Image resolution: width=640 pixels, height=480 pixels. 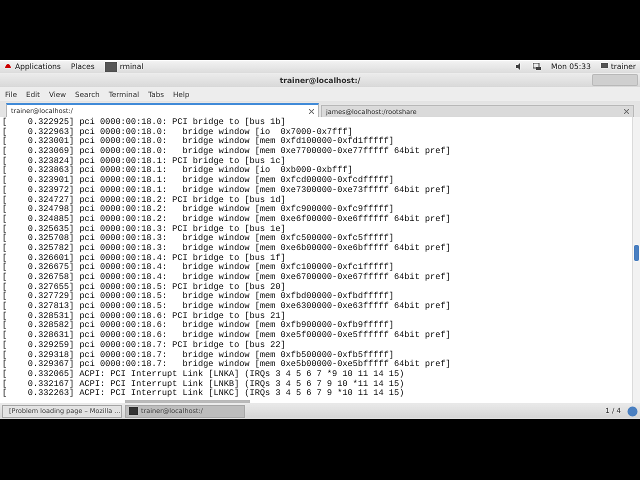 I want to click on terminal-line: [ 0.325635] pci 0000:00:18.3: PCI bridge to [bus 1e], so click(x=144, y=229).